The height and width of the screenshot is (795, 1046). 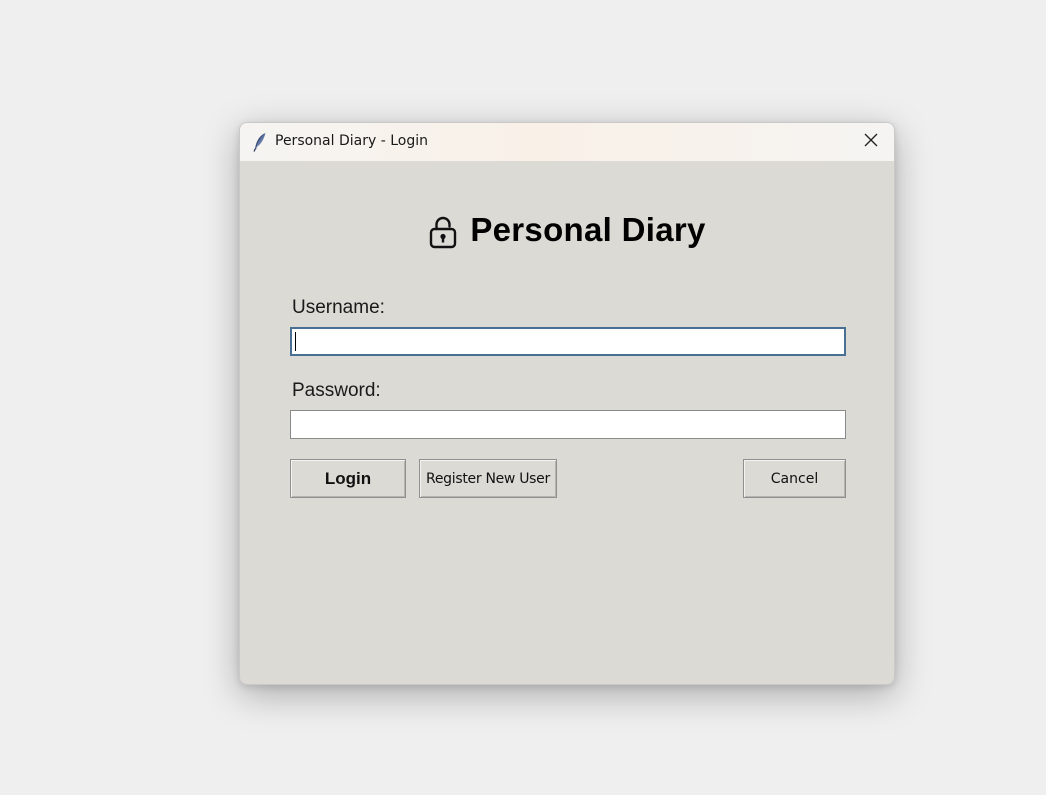 What do you see at coordinates (260, 142) in the screenshot?
I see `feather-icon` at bounding box center [260, 142].